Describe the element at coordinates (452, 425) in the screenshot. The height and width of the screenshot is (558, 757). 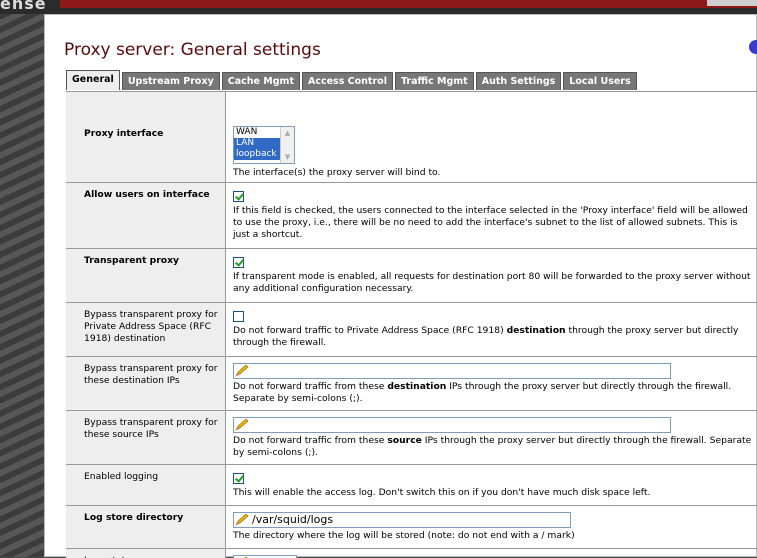
I see `bypass-src-input` at that location.